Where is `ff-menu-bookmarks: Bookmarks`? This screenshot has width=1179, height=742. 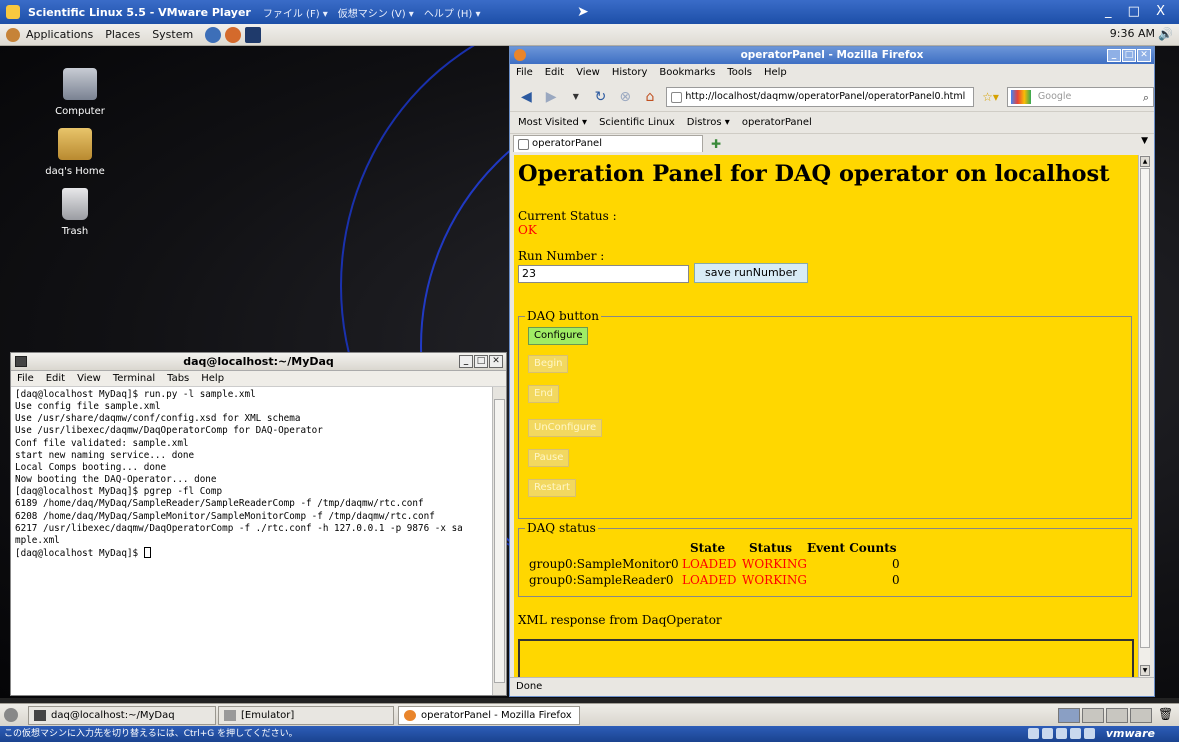
ff-menu-bookmarks: Bookmarks is located at coordinates (687, 73).